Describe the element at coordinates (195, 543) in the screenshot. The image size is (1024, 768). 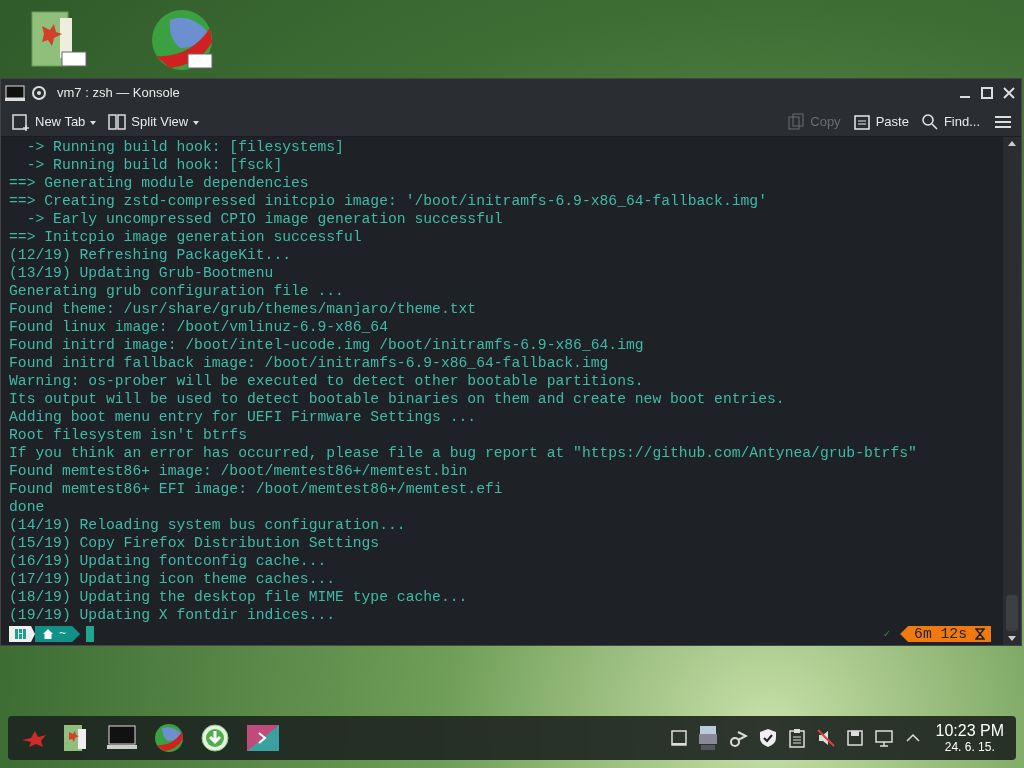
I see `terminal-line: (15/19) Copy Firefox Distribution Settings` at that location.